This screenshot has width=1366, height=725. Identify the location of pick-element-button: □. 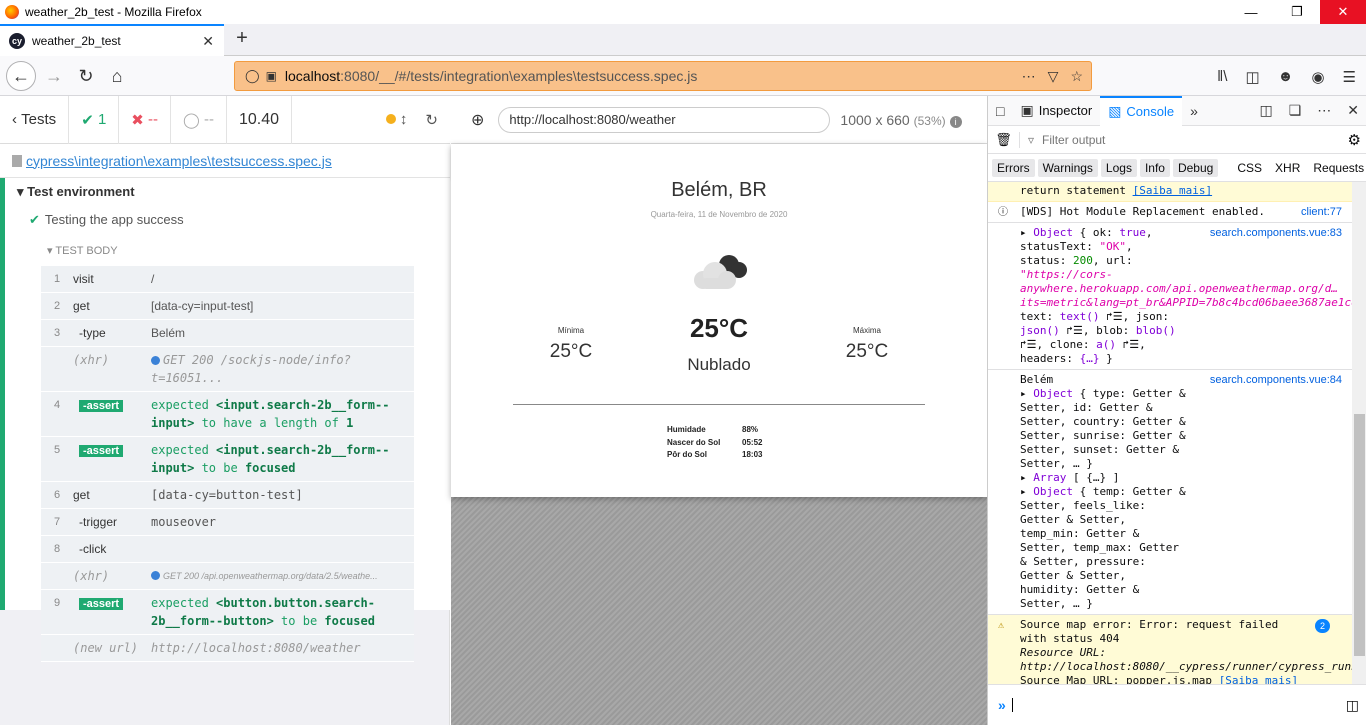
(1000, 111).